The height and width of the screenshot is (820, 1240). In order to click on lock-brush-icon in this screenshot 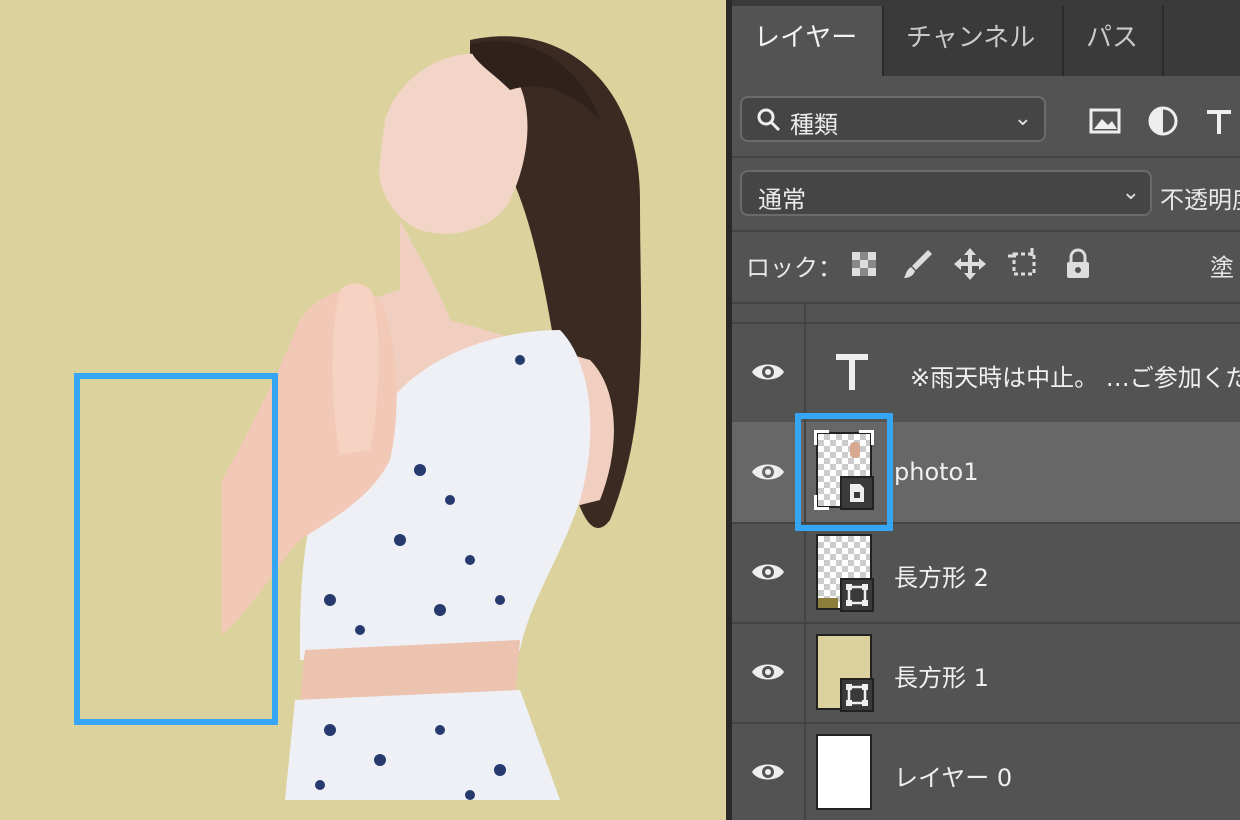, I will do `click(918, 264)`.